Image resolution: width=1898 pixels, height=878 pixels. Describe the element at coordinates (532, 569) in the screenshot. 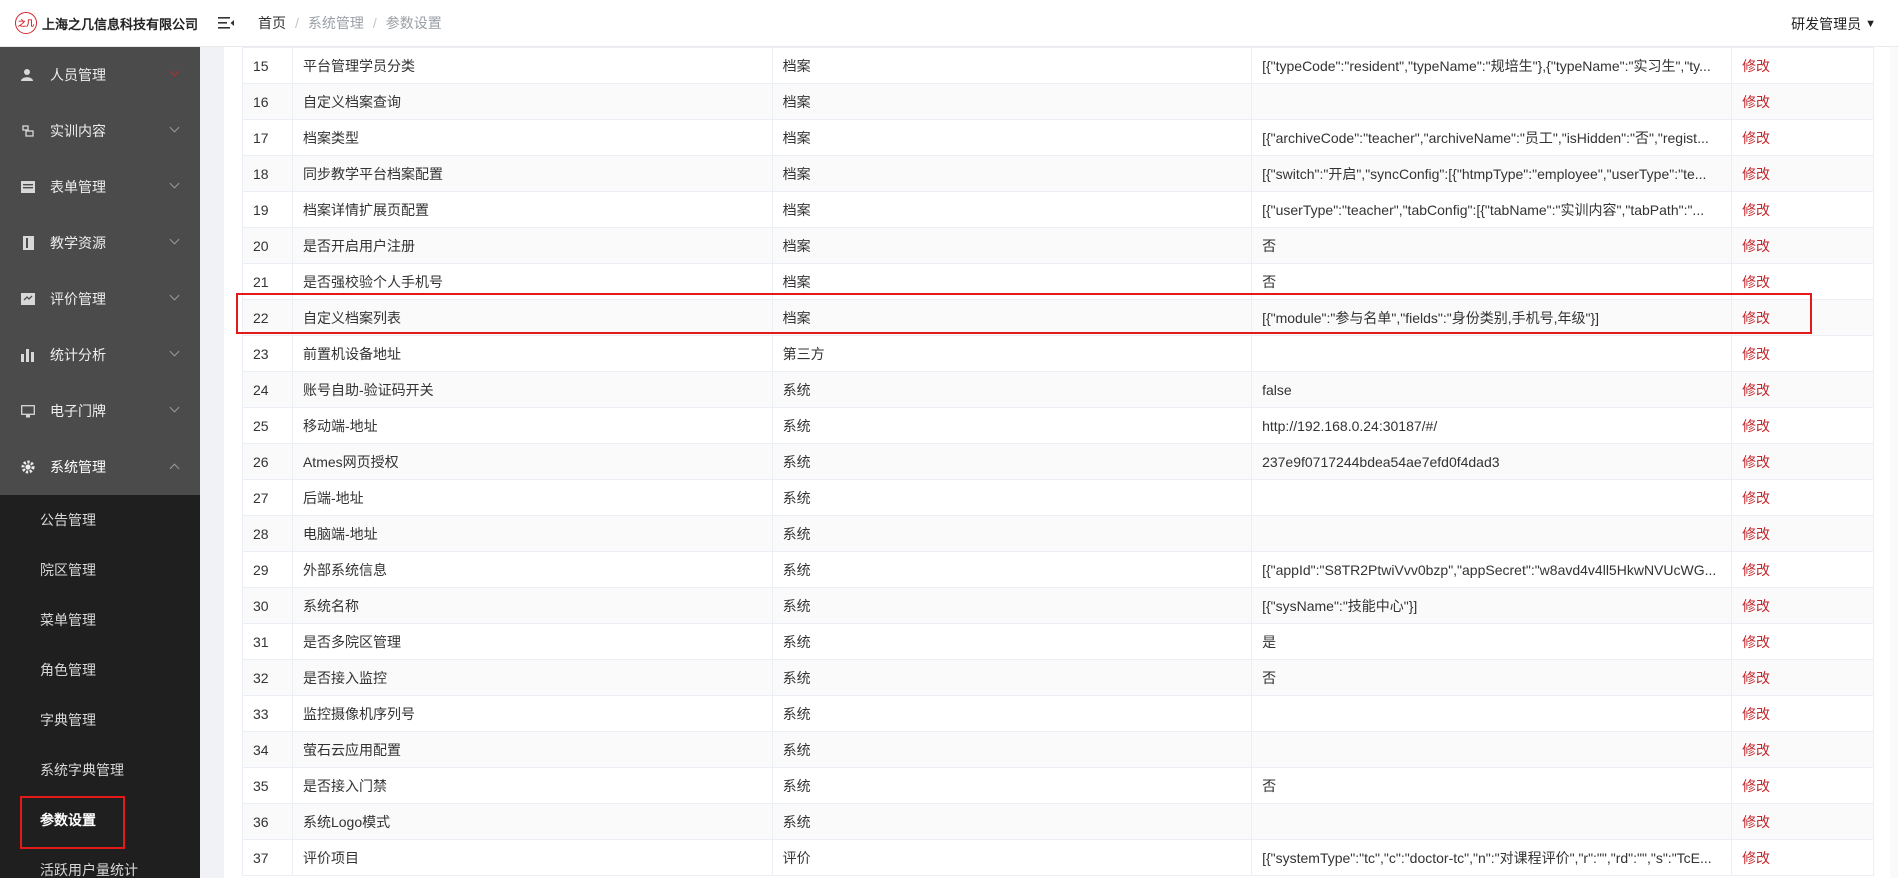

I see `param-name: 外部系统信息` at that location.